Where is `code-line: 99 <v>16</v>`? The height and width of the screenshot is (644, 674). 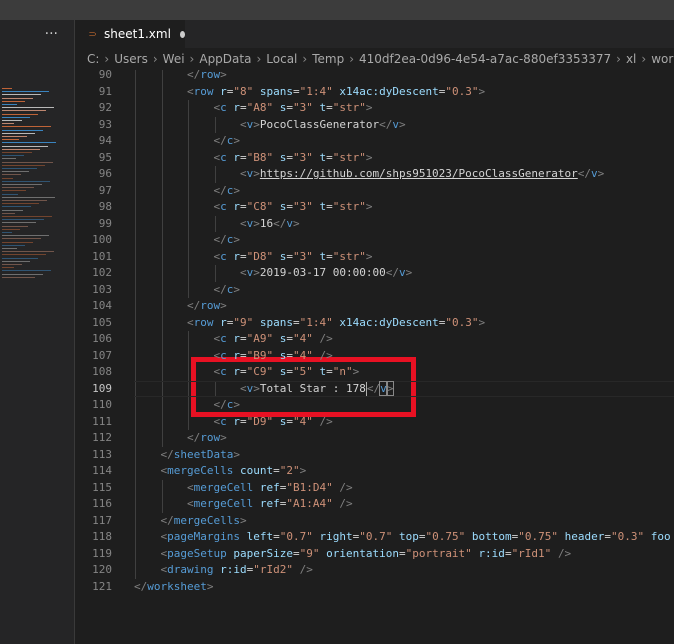 code-line: 99 <v>16</v> is located at coordinates (374, 224).